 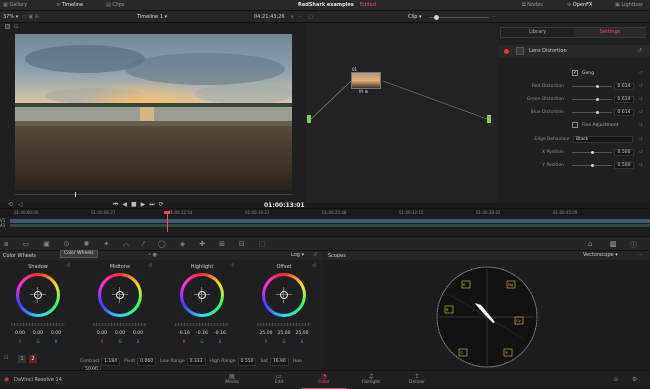 What do you see at coordinates (641, 125) in the screenshot?
I see `fine-adjust-reset-icon: ↺` at bounding box center [641, 125].